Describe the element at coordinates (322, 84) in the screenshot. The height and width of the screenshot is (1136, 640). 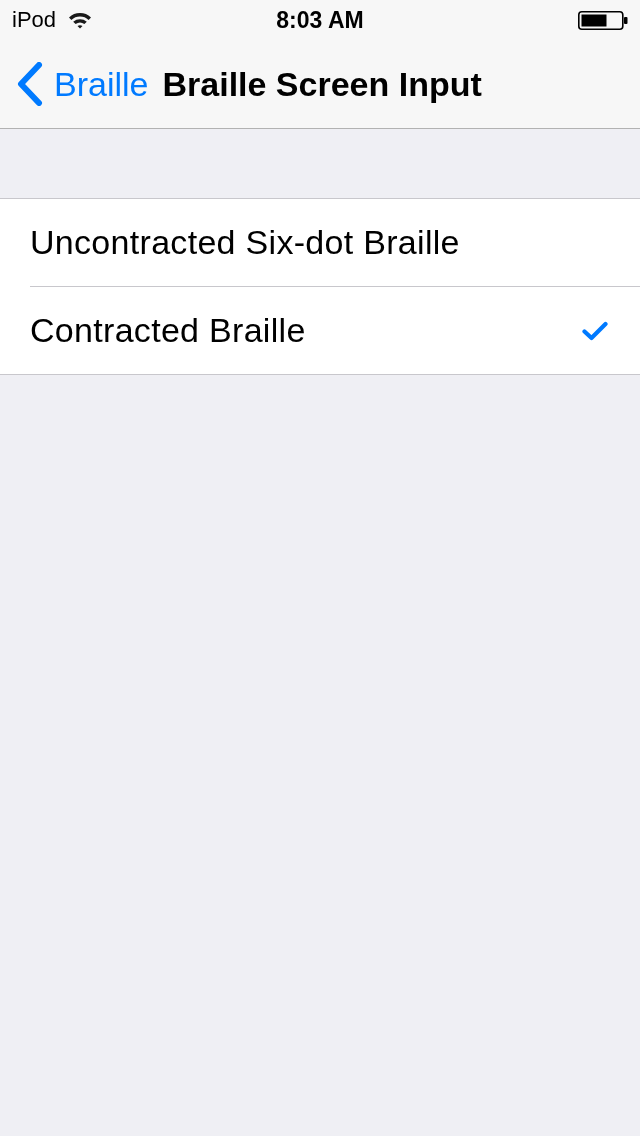
I see `page-title: Braille Screen Input` at that location.